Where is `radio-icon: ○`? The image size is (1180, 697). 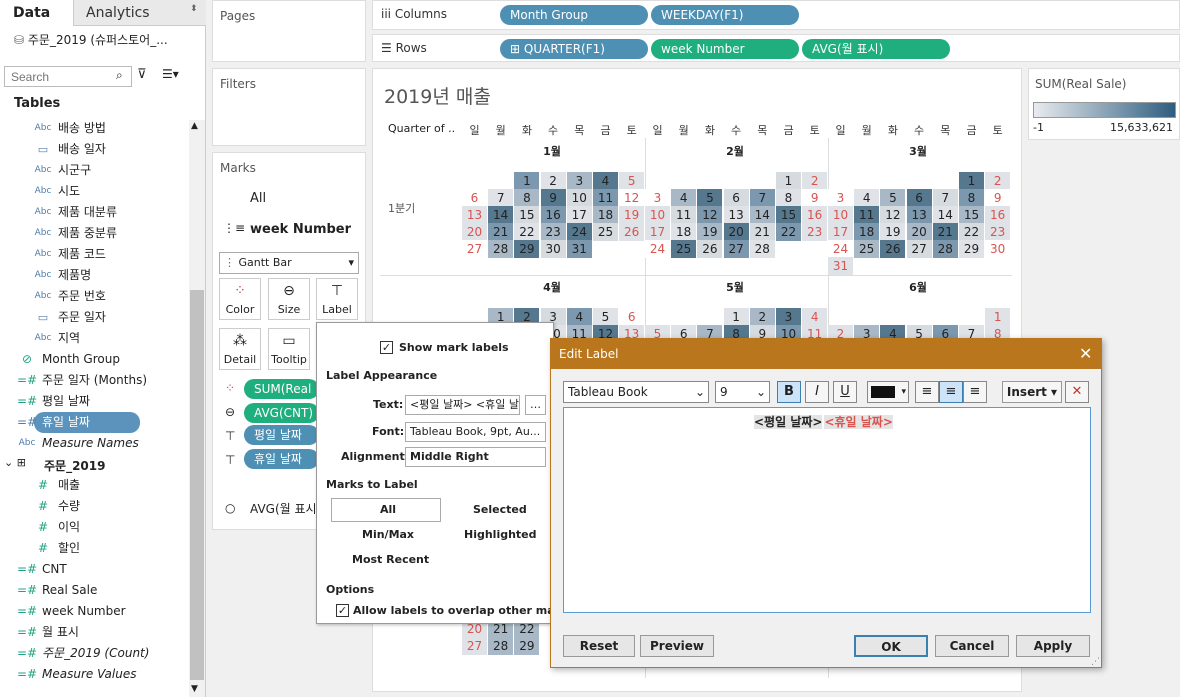 radio-icon: ○ is located at coordinates (230, 508).